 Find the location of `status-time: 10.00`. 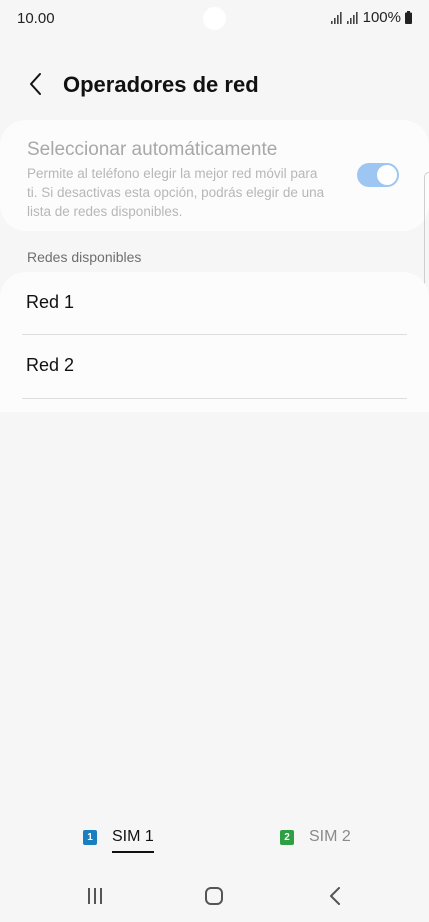

status-time: 10.00 is located at coordinates (36, 18).